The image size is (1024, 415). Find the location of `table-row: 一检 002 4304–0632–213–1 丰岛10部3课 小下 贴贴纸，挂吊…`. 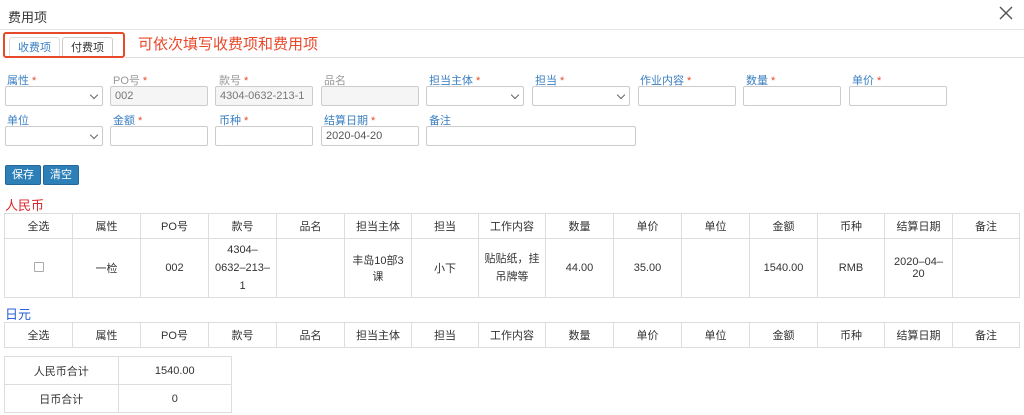

table-row: 一检 002 4304–0632–213–1 丰岛10部3课 小下 贴贴纸，挂吊… is located at coordinates (512, 268).